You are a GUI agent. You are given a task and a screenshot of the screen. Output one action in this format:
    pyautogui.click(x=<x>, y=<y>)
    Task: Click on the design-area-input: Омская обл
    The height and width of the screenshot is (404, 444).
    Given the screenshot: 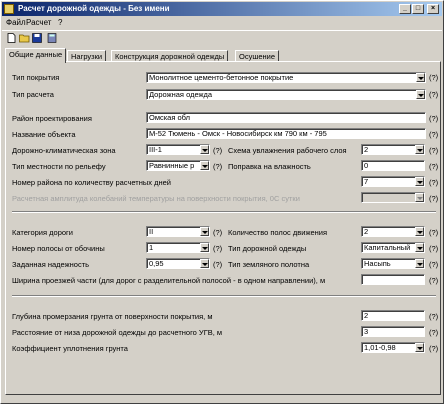 What is the action you would take?
    pyautogui.click(x=286, y=117)
    